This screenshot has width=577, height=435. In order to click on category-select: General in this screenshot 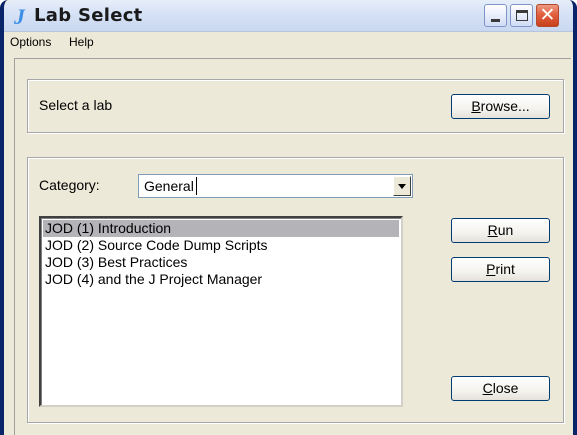, I will do `click(275, 186)`.